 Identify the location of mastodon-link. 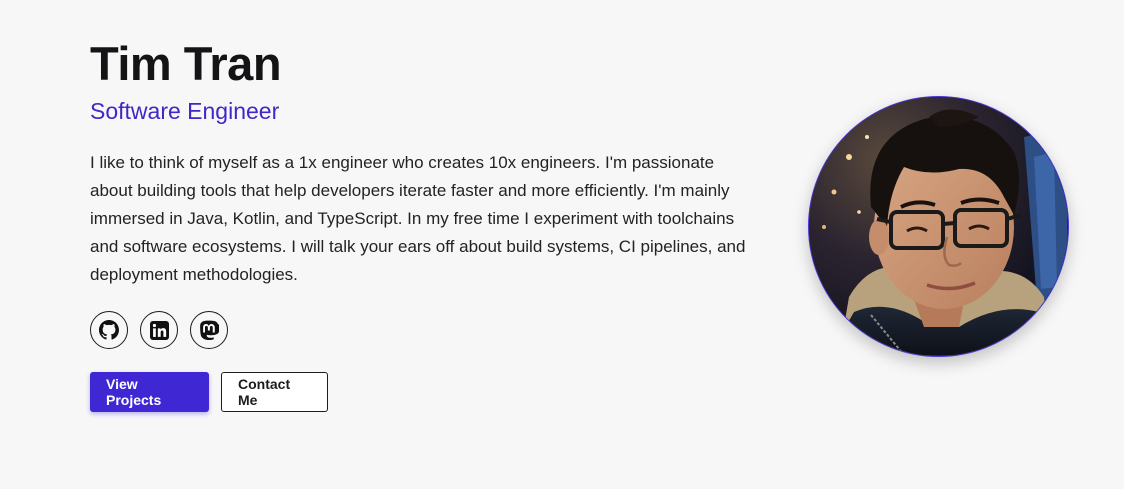
(209, 330).